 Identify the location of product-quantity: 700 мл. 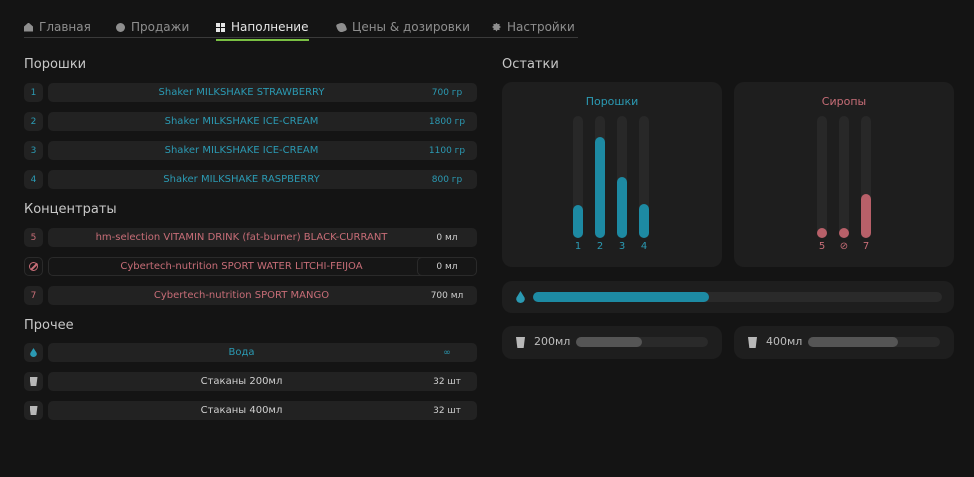
(447, 295).